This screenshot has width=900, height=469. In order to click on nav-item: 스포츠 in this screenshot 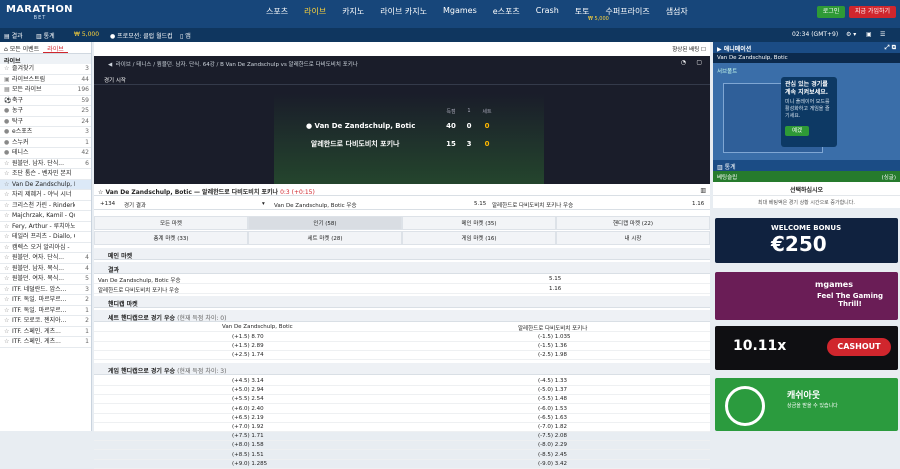, I will do `click(277, 12)`.